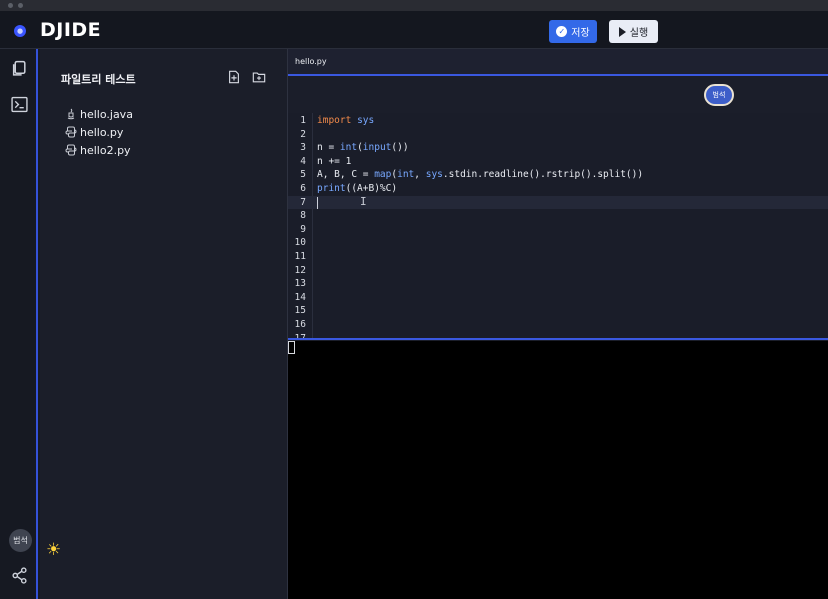 Image resolution: width=828 pixels, height=599 pixels. Describe the element at coordinates (303, 202) in the screenshot. I see `line-number: 7` at that location.